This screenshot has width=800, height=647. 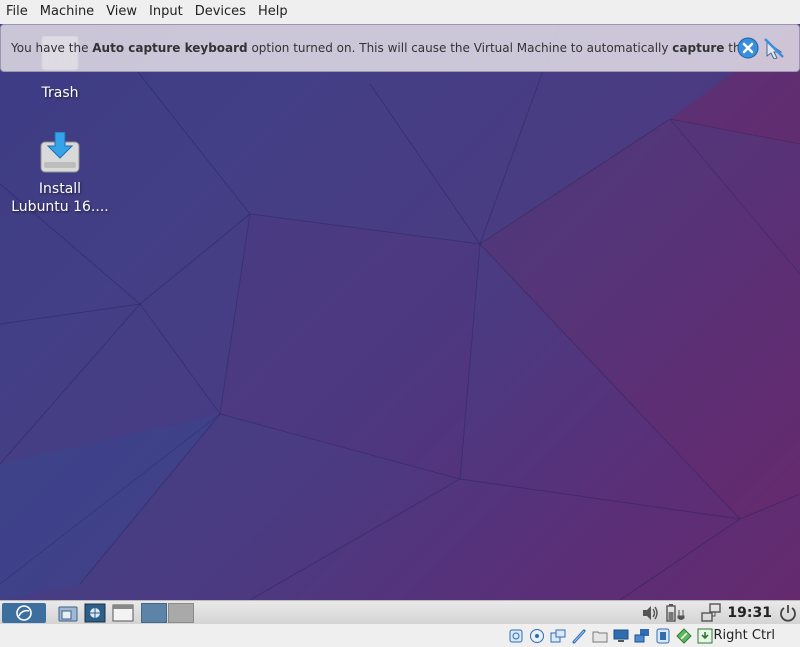 What do you see at coordinates (60, 189) in the screenshot?
I see `desktop-icon-label-line1: Install` at bounding box center [60, 189].